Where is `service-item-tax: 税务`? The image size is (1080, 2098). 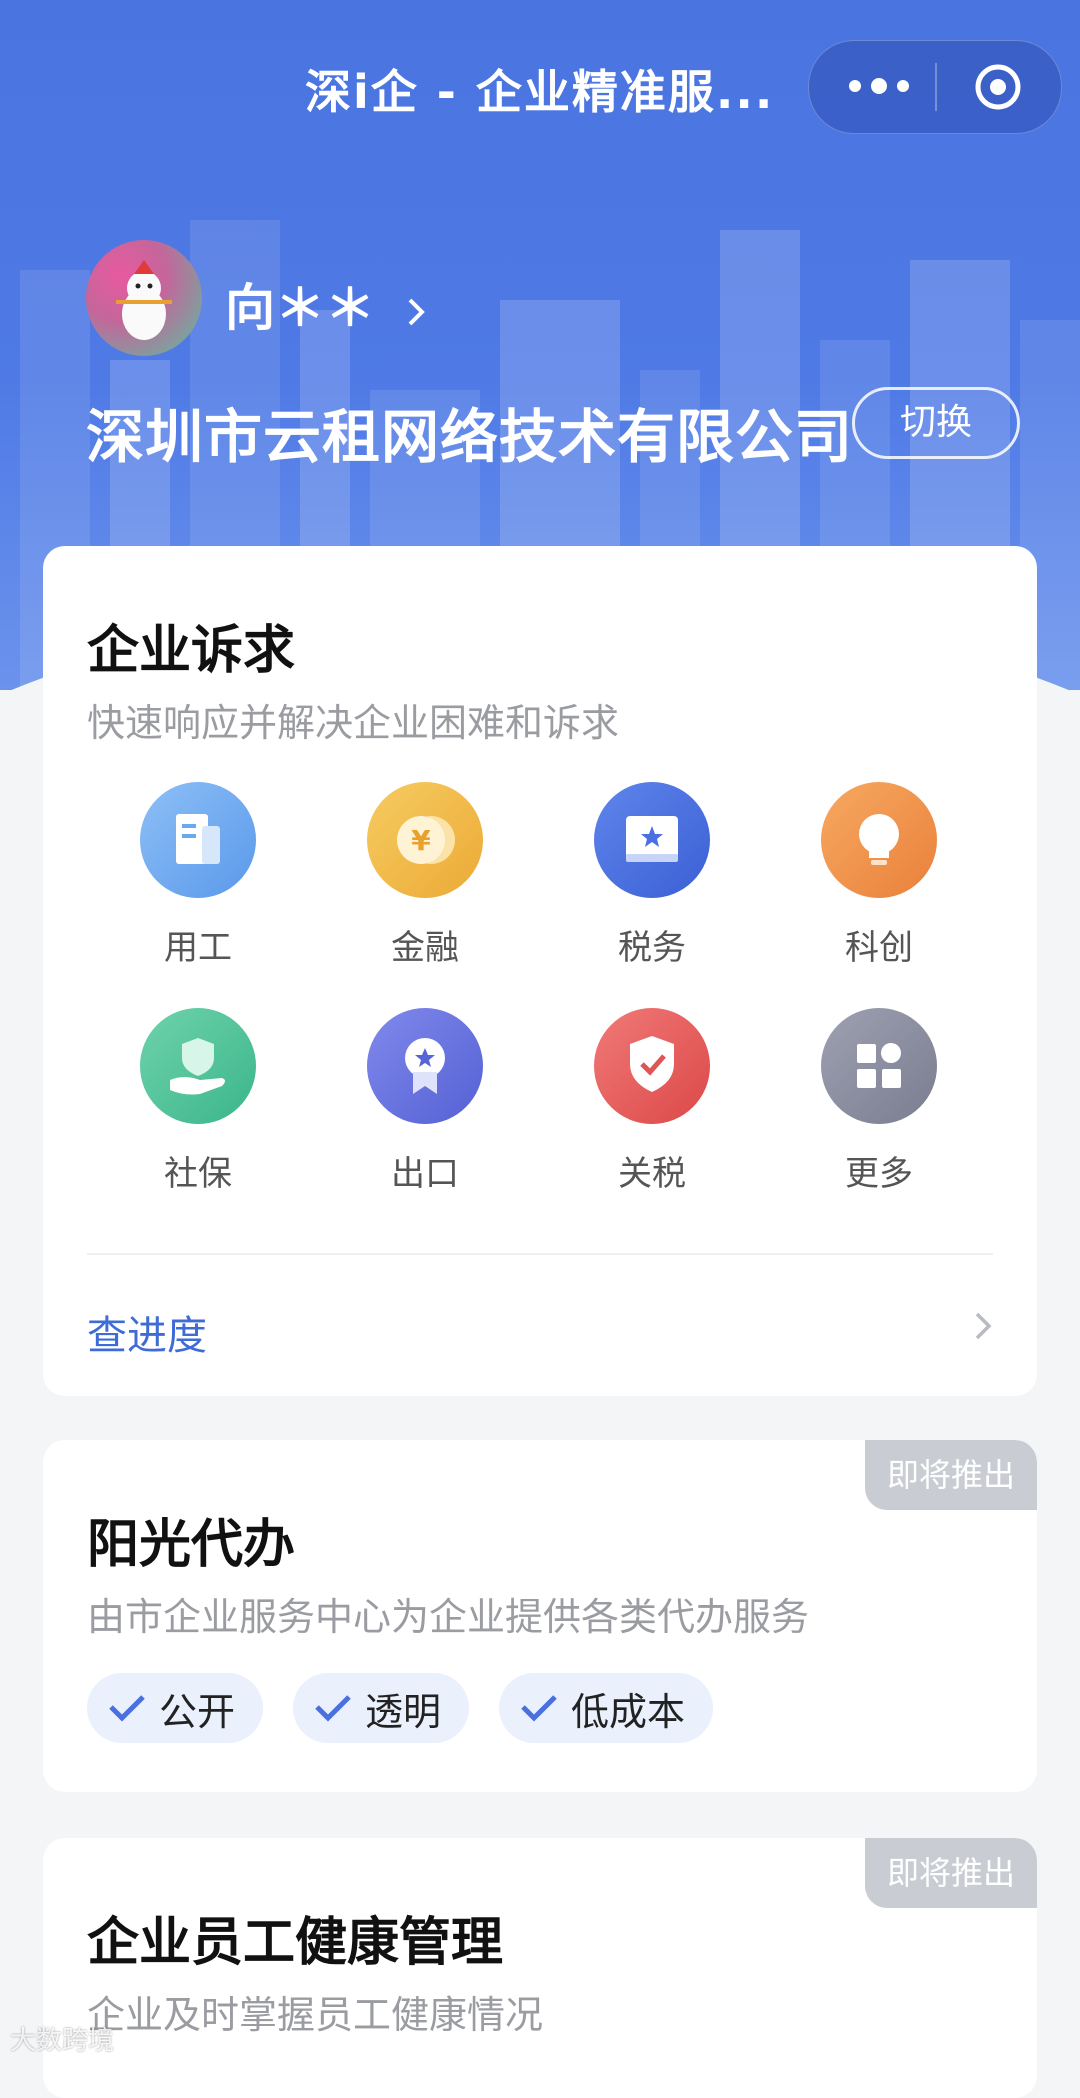 service-item-tax: 税务 is located at coordinates (652, 882).